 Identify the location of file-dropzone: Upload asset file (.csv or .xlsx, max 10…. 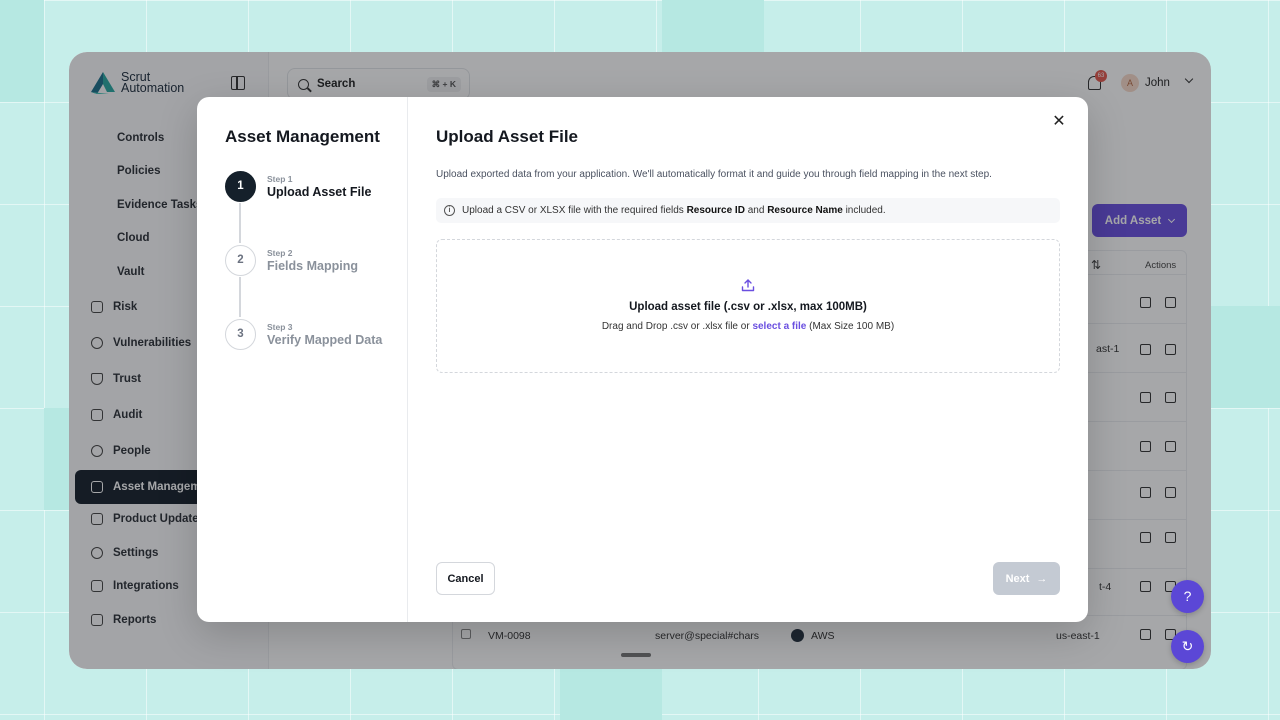
(748, 306).